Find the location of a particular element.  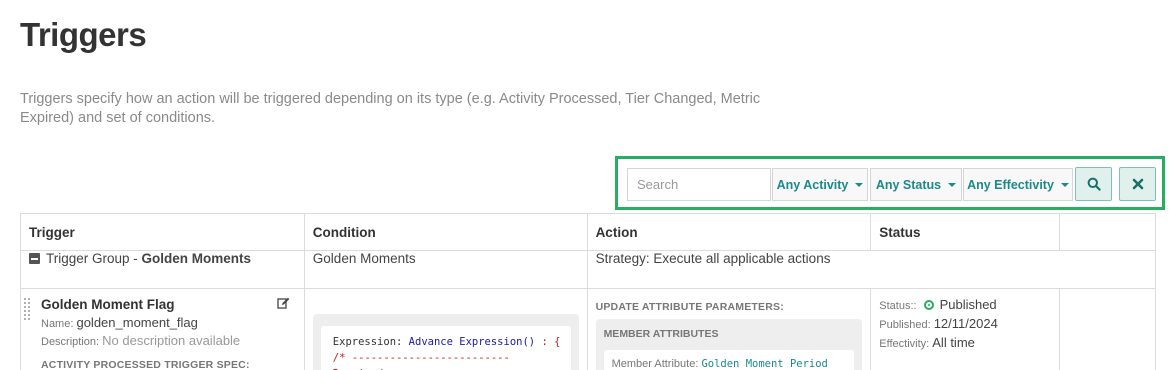

member-attribute-label: Member Attribute: is located at coordinates (655, 364).